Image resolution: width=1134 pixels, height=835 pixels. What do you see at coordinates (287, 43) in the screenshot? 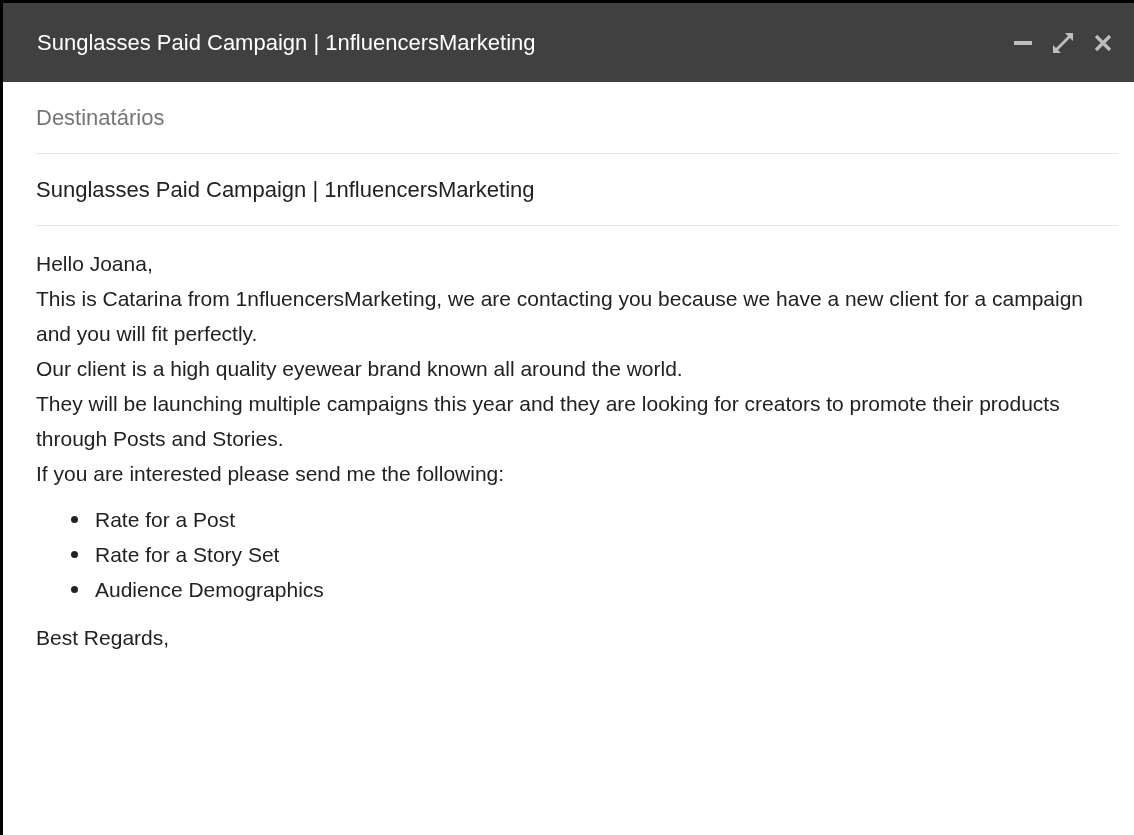
I see `window-title: Sunglasses Paid Campaign | 1nfluencersMarketing` at bounding box center [287, 43].